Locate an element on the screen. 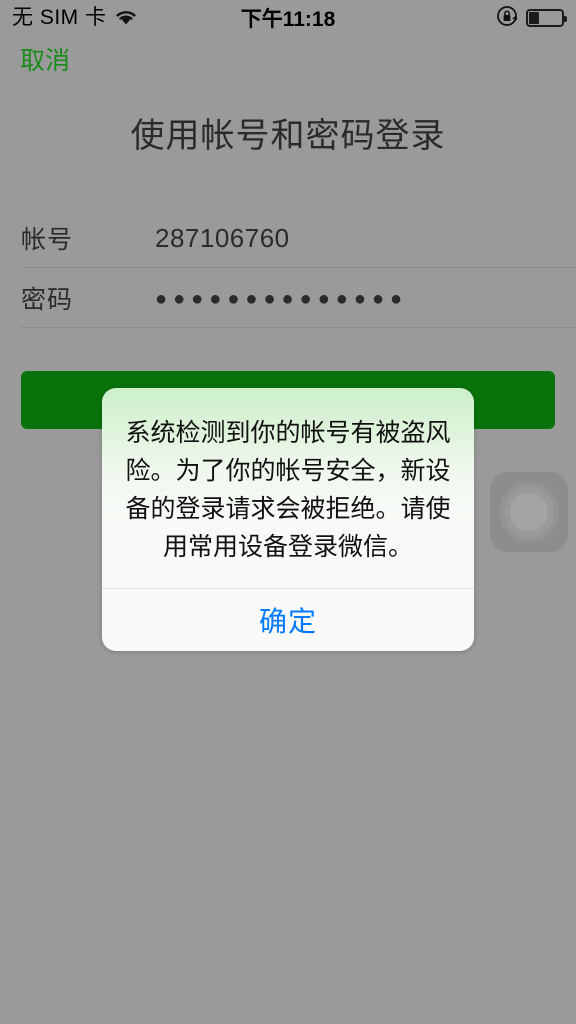 The height and width of the screenshot is (1024, 576). alert-confirm-button: 确定 is located at coordinates (288, 620).